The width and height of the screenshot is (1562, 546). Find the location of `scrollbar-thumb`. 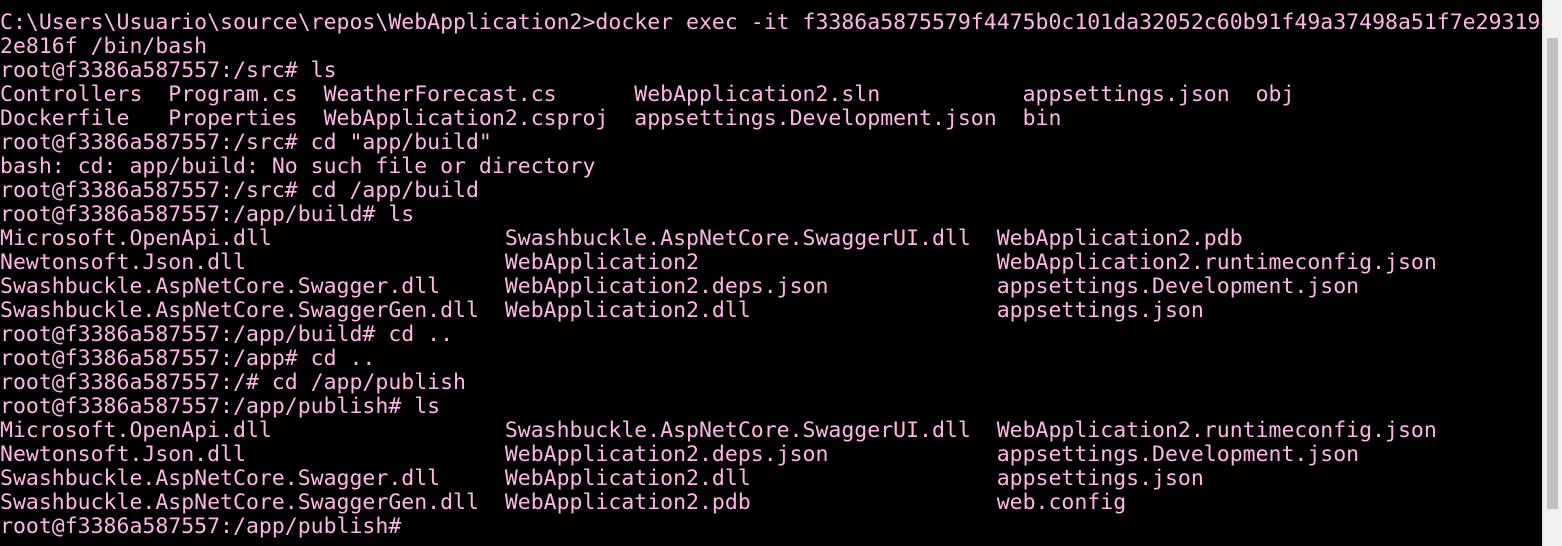

scrollbar-thumb is located at coordinates (1552, 273).